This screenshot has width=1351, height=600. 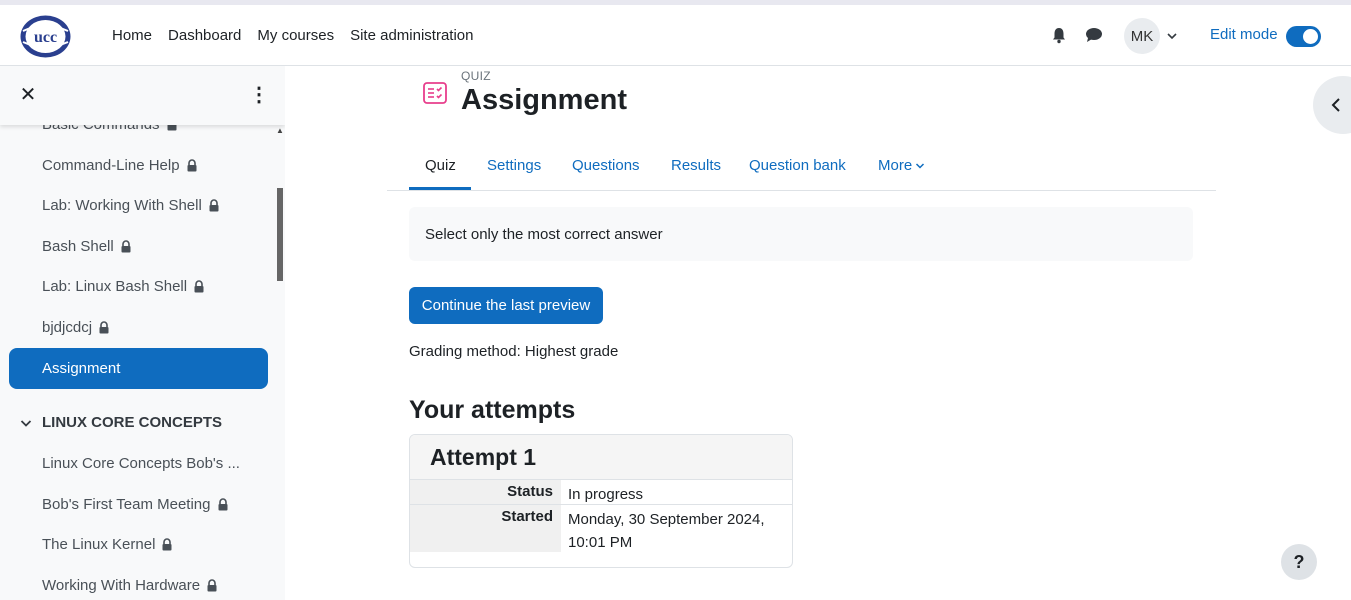 I want to click on chevron-left-icon, so click(x=1335, y=105).